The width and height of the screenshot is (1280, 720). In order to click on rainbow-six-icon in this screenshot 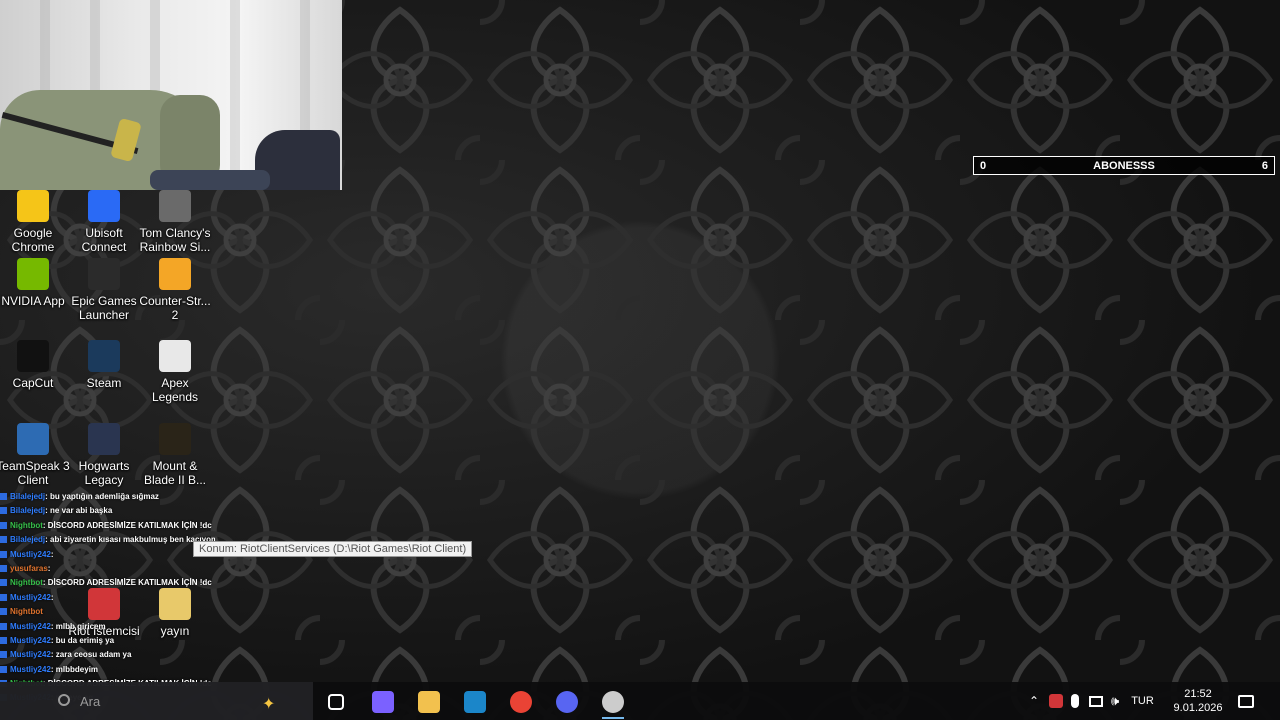, I will do `click(175, 206)`.